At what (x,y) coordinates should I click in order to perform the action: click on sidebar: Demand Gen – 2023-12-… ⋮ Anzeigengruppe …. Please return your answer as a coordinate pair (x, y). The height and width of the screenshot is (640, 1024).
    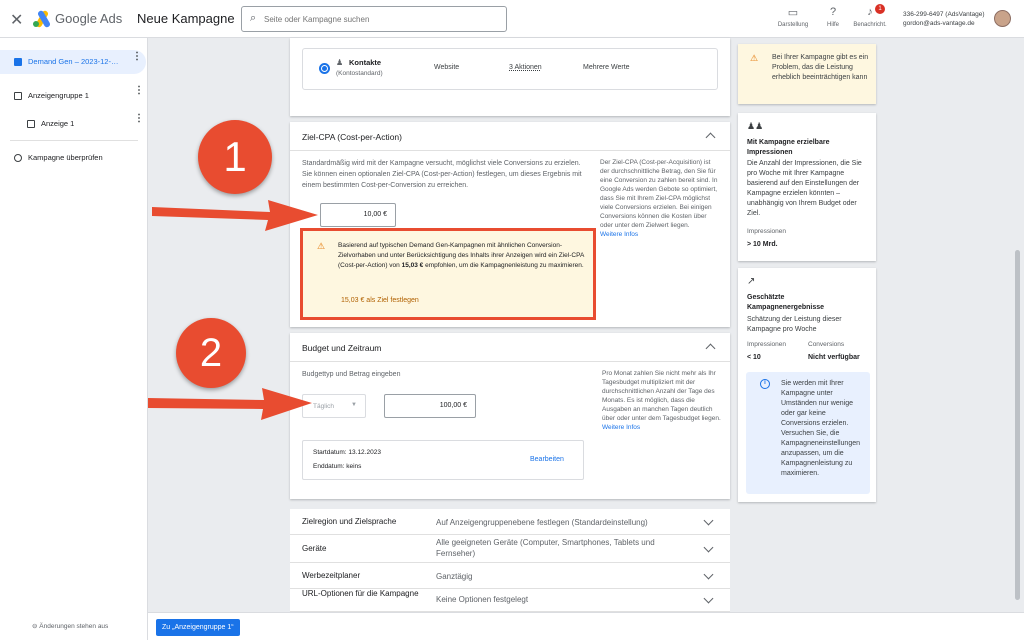
    Looking at the image, I should click on (74, 339).